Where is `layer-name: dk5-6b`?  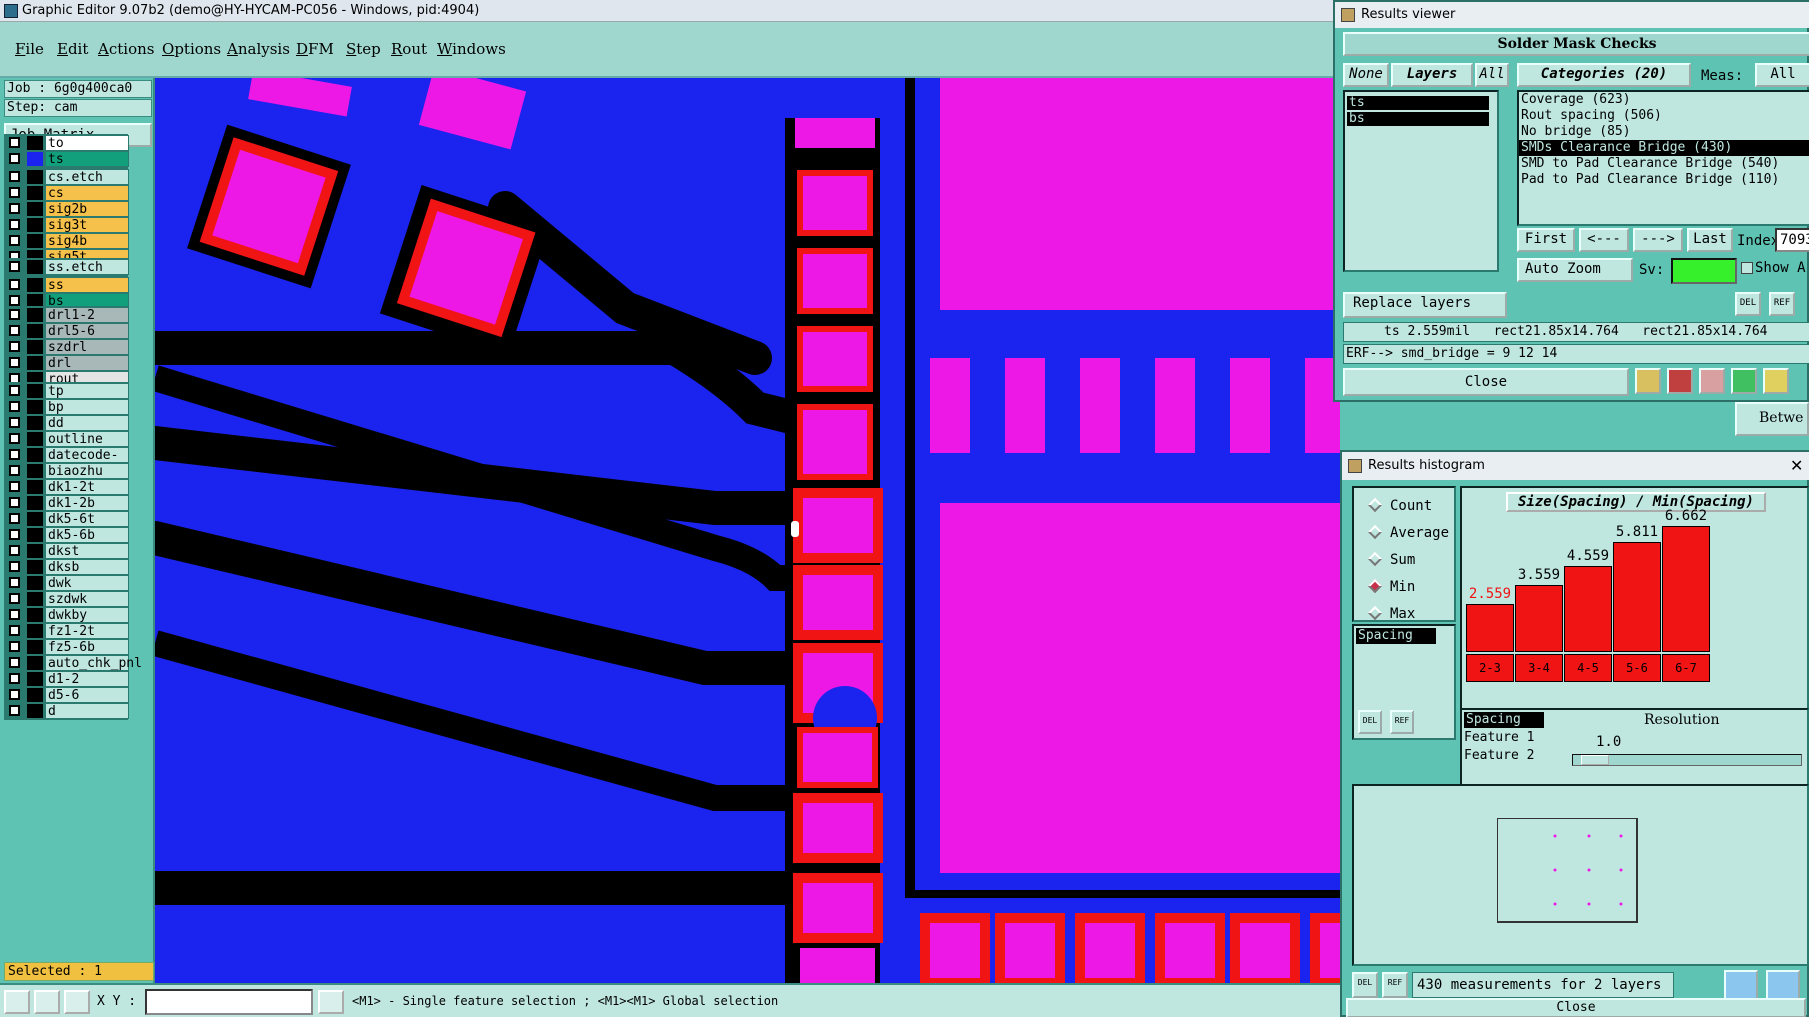
layer-name: dk5-6b is located at coordinates (87, 535).